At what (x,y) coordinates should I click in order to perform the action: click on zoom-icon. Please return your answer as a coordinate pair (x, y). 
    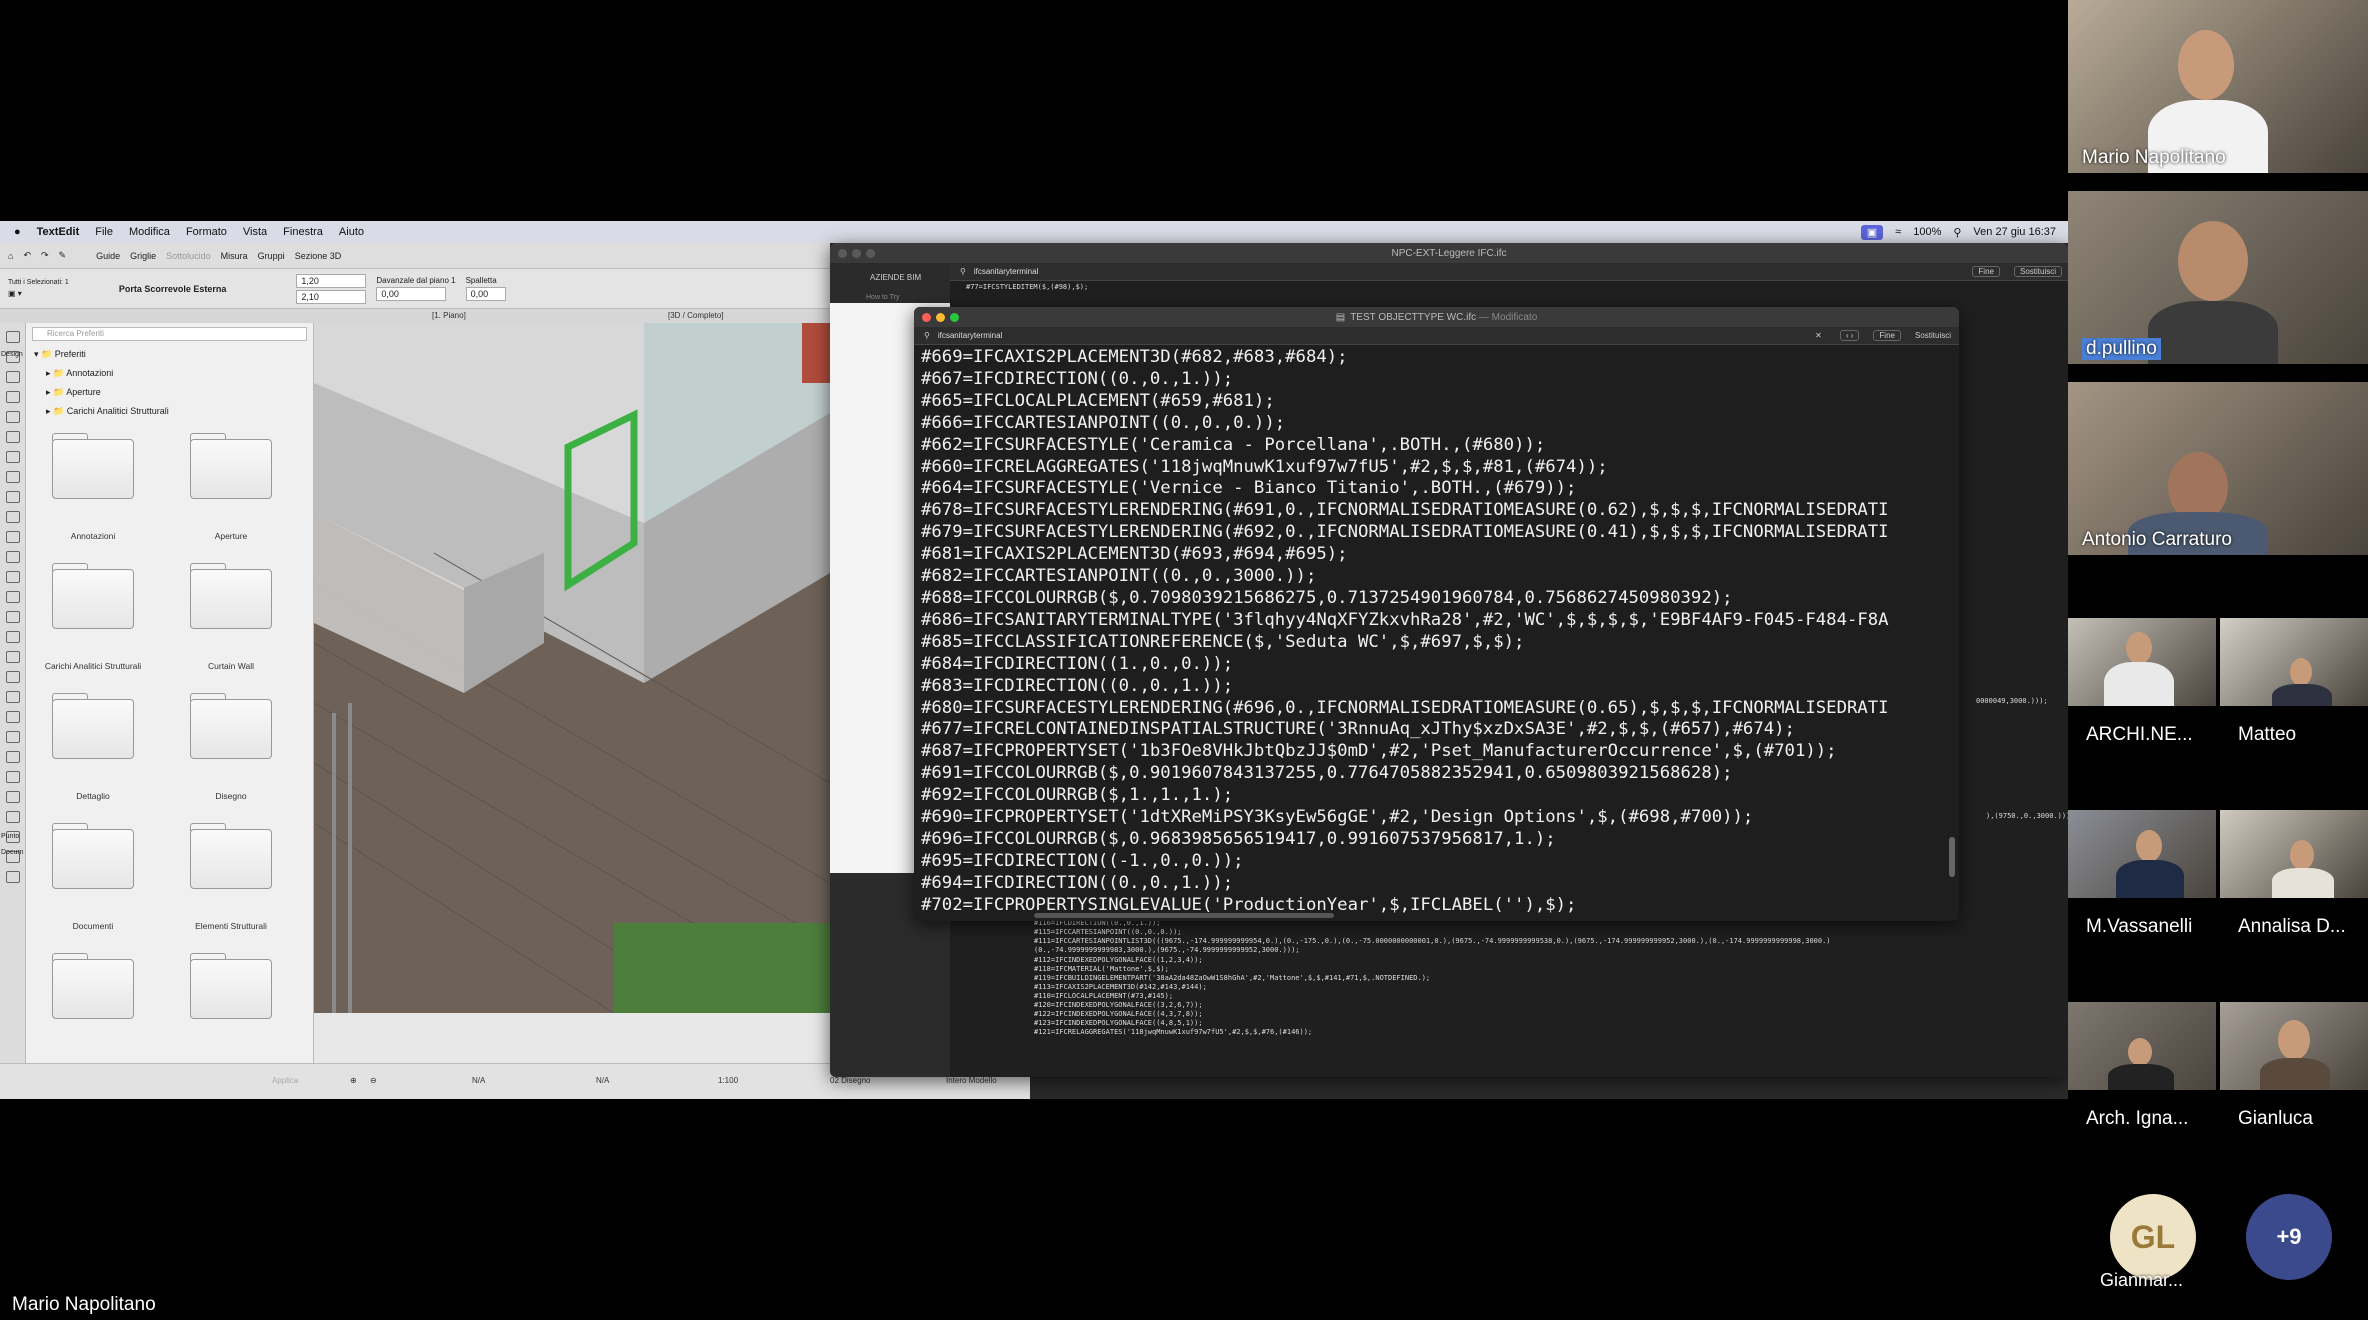
    Looking at the image, I should click on (954, 317).